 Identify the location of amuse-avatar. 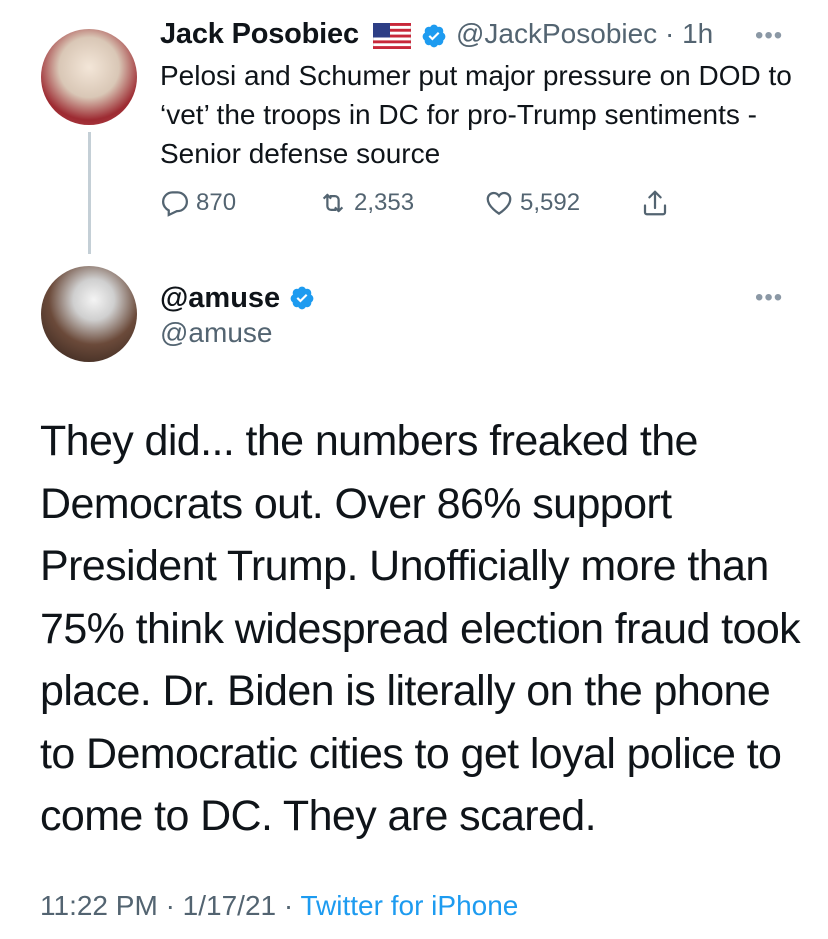
(89, 314).